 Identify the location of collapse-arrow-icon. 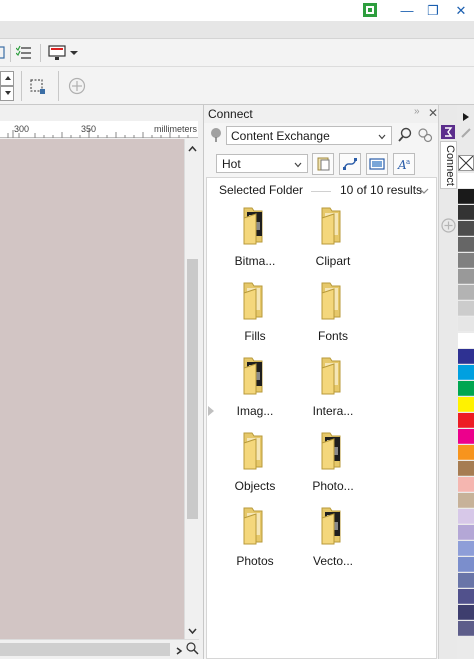
(211, 410).